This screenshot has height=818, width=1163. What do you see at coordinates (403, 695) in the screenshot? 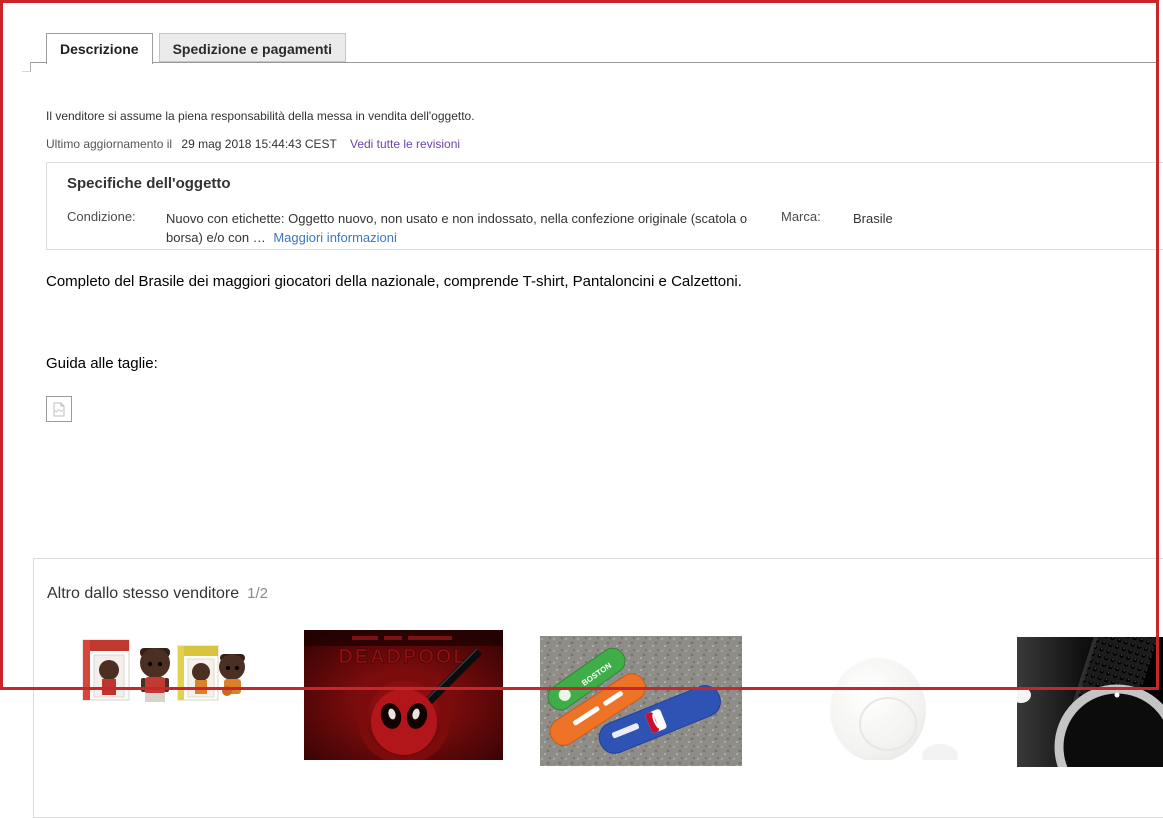
I see `product-thumbnail-deadpool-poster: DEADPOOL` at bounding box center [403, 695].